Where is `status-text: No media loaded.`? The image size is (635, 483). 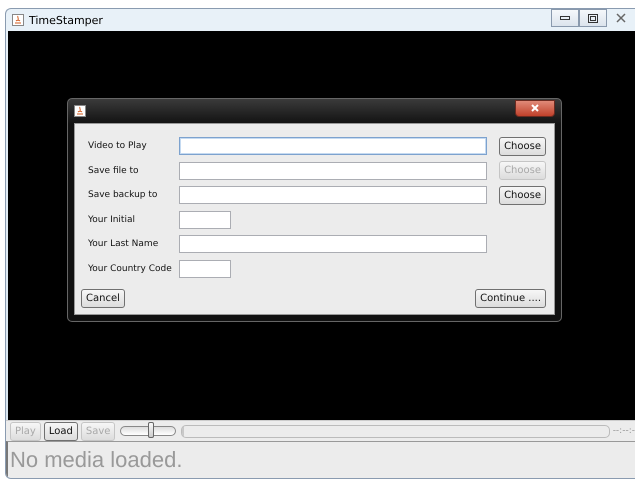
status-text: No media loaded. is located at coordinates (96, 460).